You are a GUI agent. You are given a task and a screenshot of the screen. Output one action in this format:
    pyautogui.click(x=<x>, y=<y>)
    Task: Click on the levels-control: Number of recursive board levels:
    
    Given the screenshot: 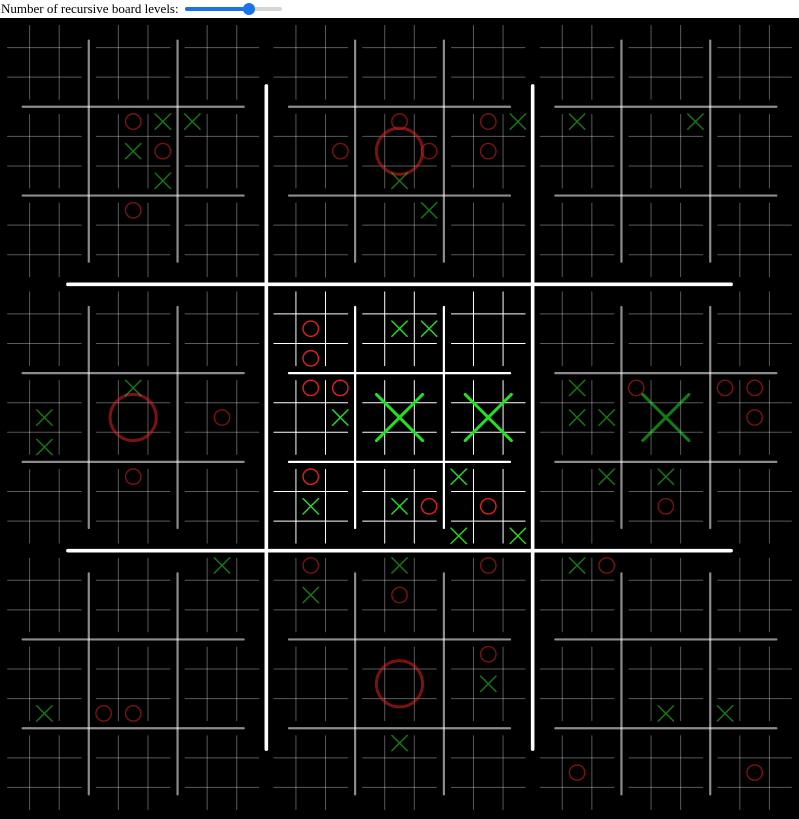 What is the action you would take?
    pyautogui.click(x=399, y=9)
    